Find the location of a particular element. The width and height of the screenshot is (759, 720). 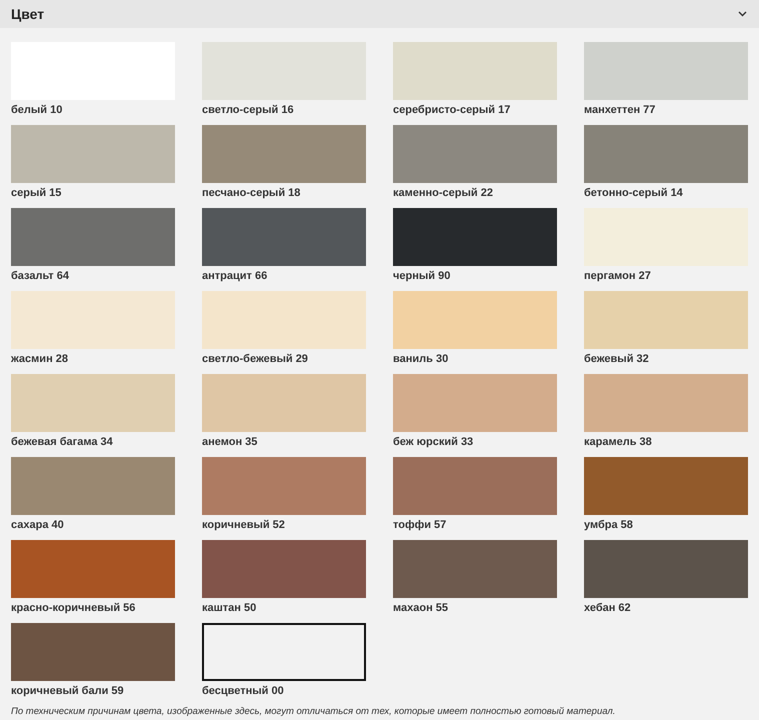

color-label: анемон 35 is located at coordinates (230, 442).